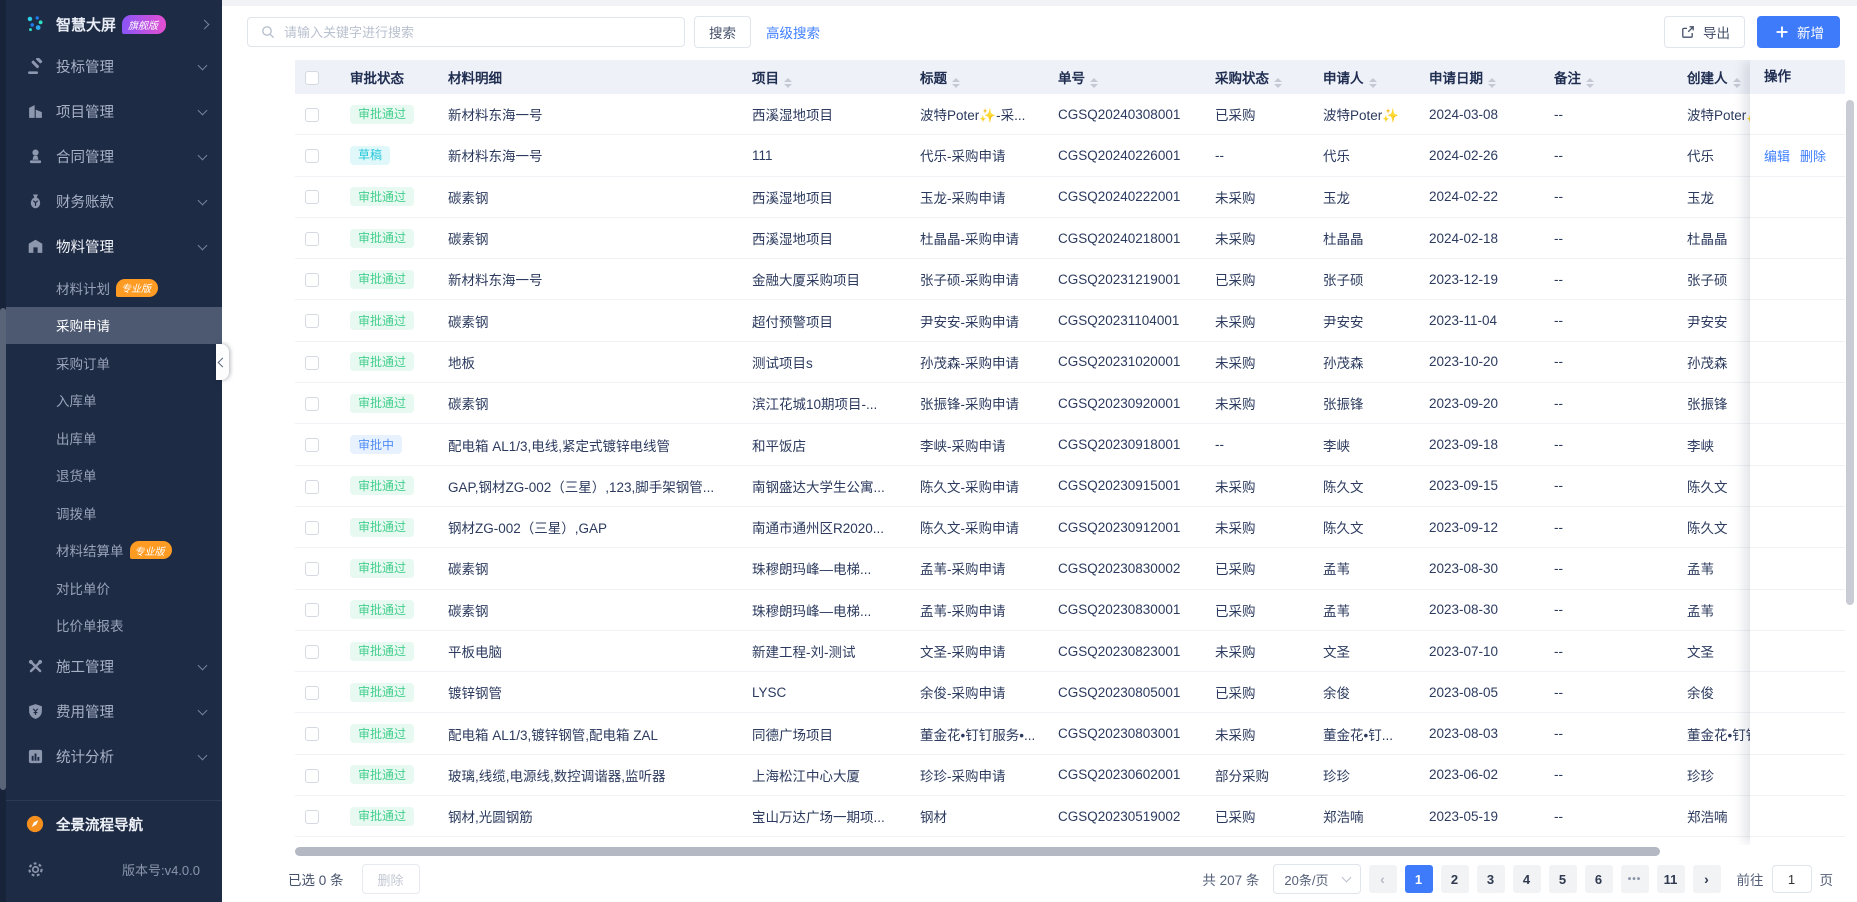 This screenshot has width=1857, height=902. Describe the element at coordinates (1382, 879) in the screenshot. I see `pagination-prev-button: ‹` at that location.